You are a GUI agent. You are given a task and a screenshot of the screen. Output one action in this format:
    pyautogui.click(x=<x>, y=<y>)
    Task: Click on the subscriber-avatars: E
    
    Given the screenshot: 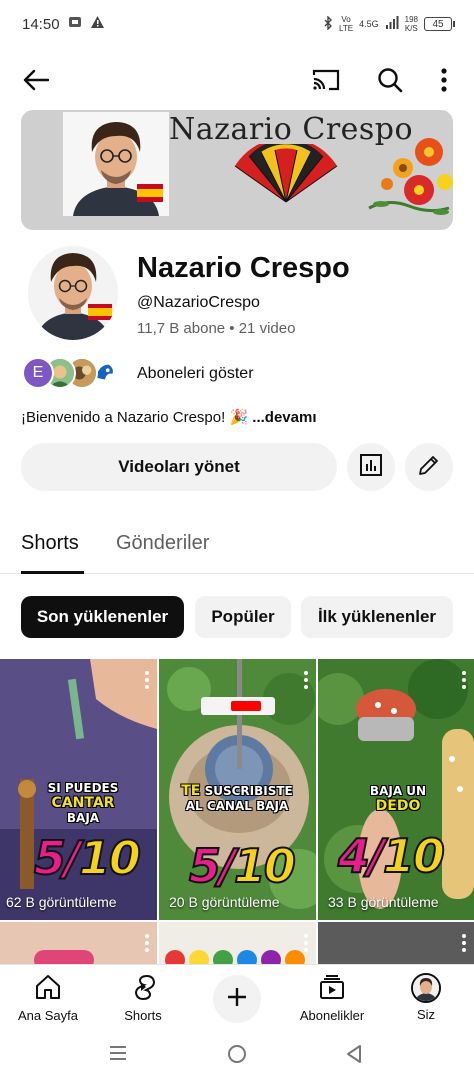 What is the action you would take?
    pyautogui.click(x=71, y=373)
    